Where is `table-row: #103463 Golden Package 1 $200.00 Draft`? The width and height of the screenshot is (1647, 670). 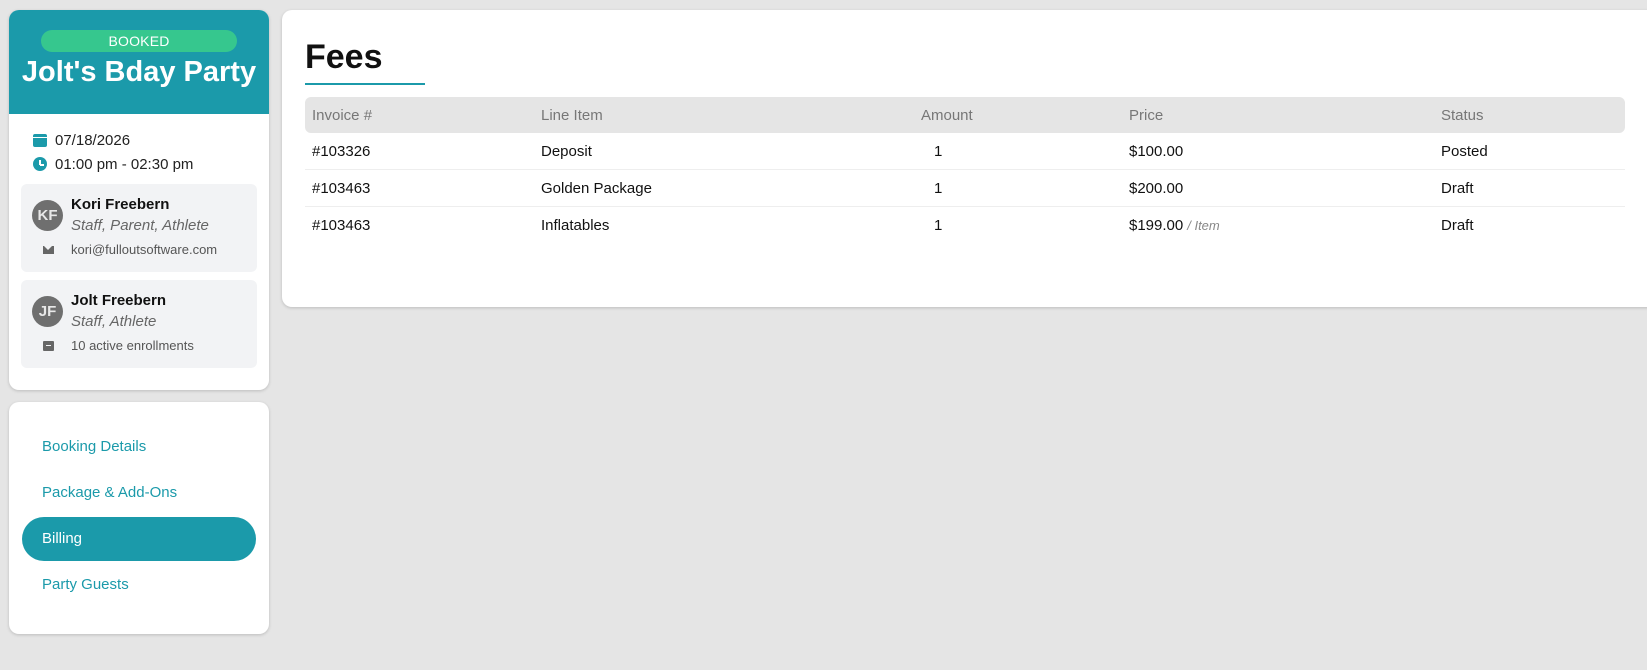
table-row: #103463 Golden Package 1 $200.00 Draft is located at coordinates (965, 188).